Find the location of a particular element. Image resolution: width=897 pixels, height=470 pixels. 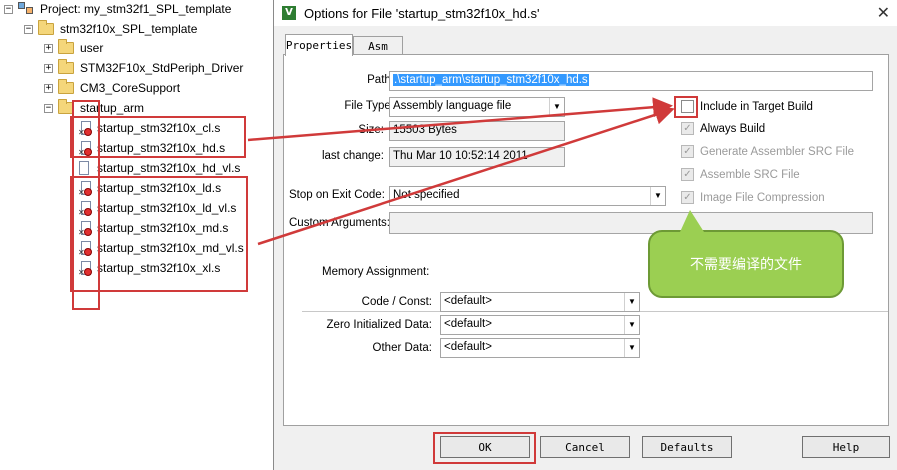

annotation-box-cl-hd is located at coordinates (158, 137).